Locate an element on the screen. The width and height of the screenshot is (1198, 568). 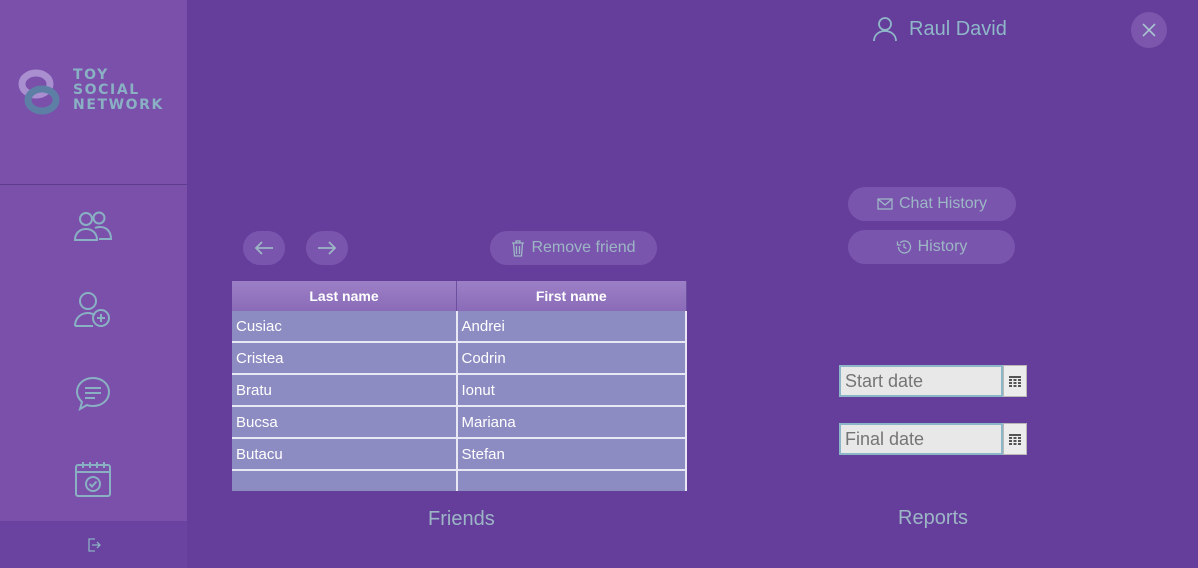
chat-history-label: Chat History is located at coordinates (943, 203).